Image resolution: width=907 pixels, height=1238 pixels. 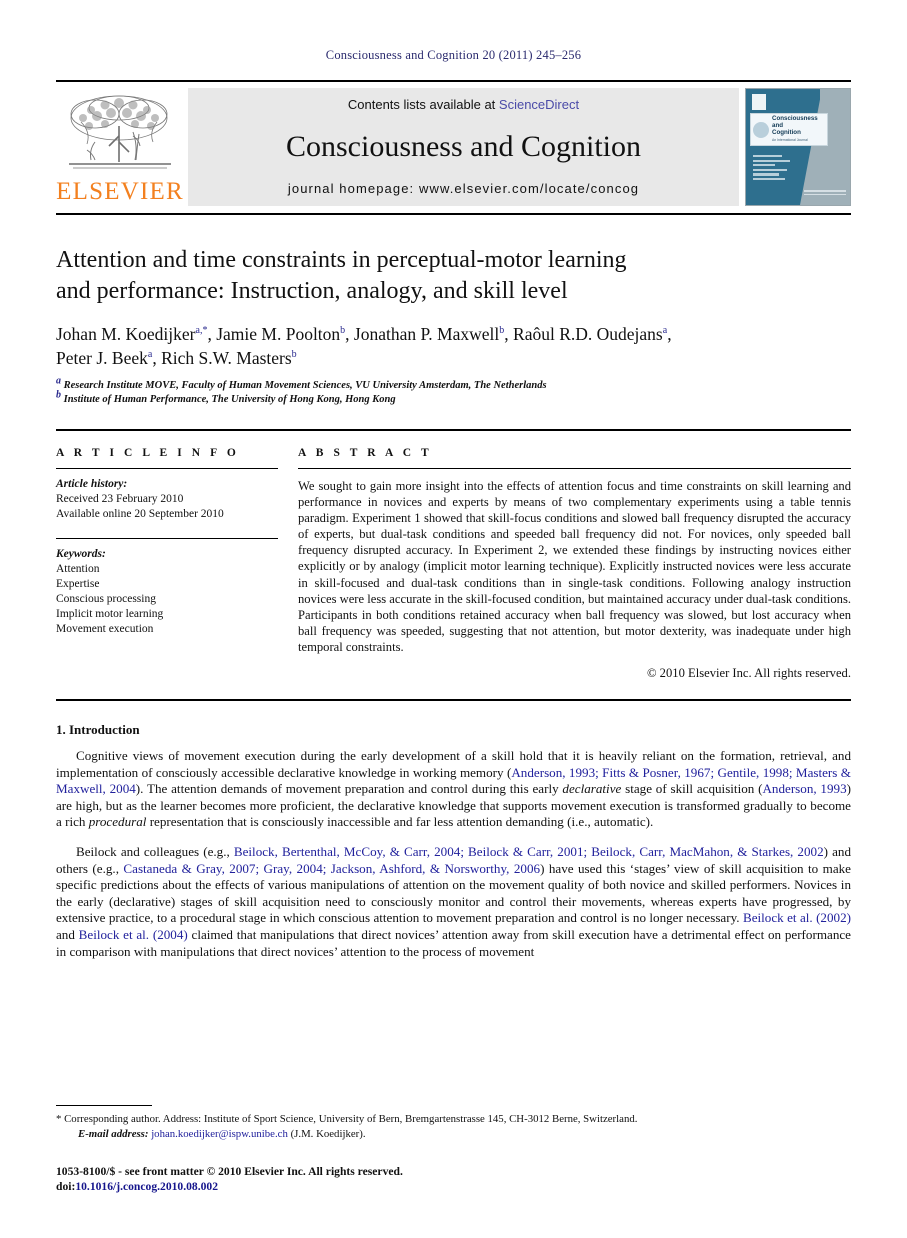 I want to click on email-link: johan.koedijker@ispw.unibe.ch, so click(x=219, y=1134).